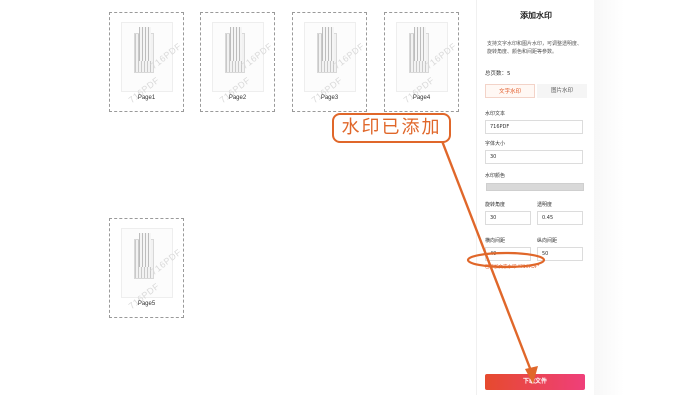 Image resolution: width=700 pixels, height=395 pixels. I want to click on annotation-arrowhead, so click(531, 375).